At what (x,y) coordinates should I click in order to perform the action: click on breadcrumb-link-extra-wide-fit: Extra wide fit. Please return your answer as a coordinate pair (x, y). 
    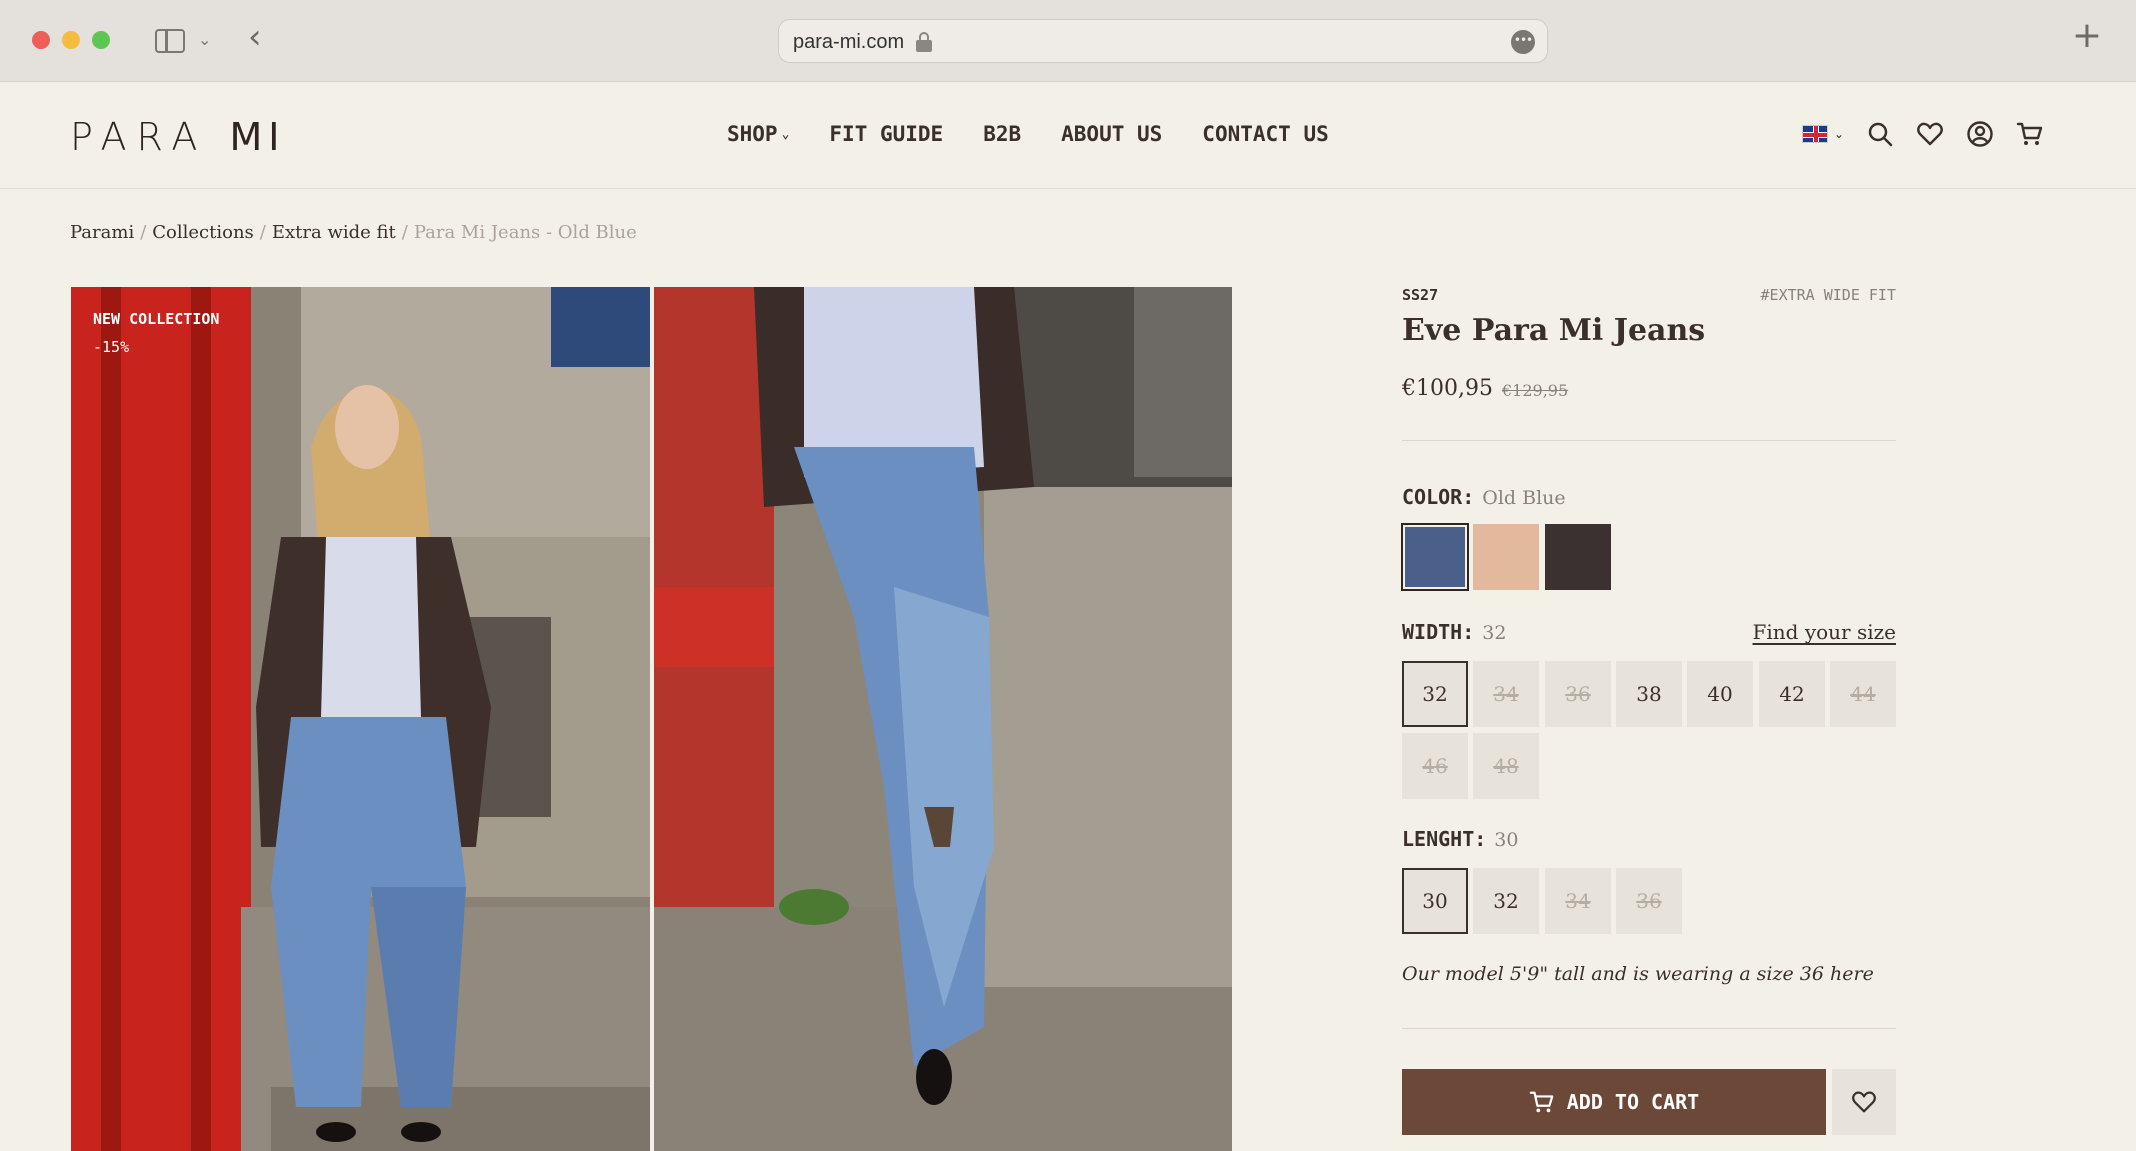
    Looking at the image, I should click on (334, 232).